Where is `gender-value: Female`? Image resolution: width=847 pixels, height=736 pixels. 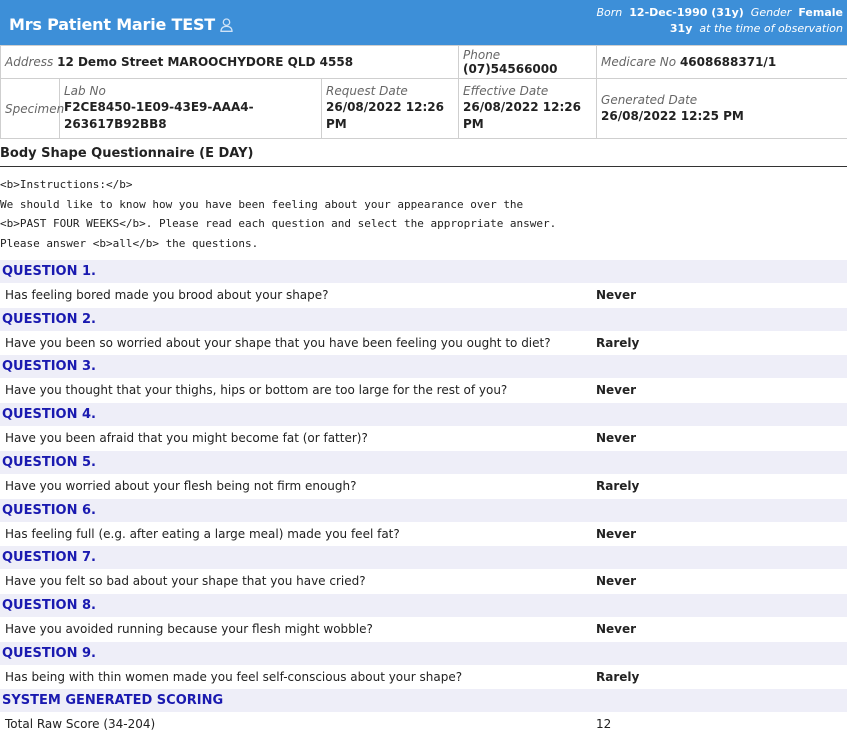 gender-value: Female is located at coordinates (820, 12).